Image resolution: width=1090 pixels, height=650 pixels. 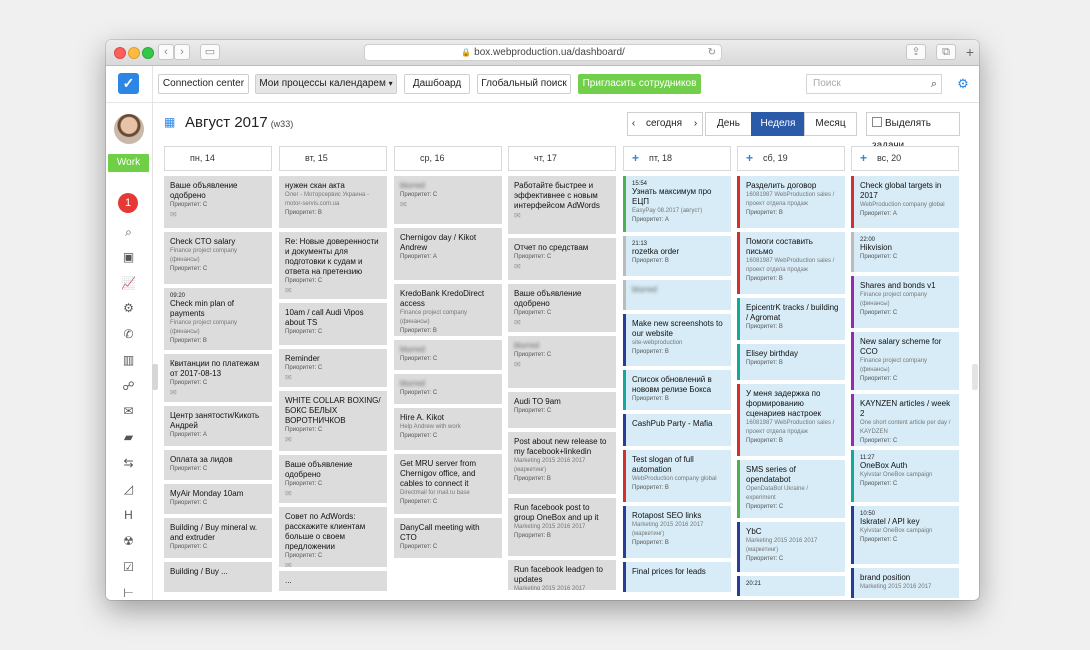 I want to click on right-scroll-handle, so click(x=975, y=377).